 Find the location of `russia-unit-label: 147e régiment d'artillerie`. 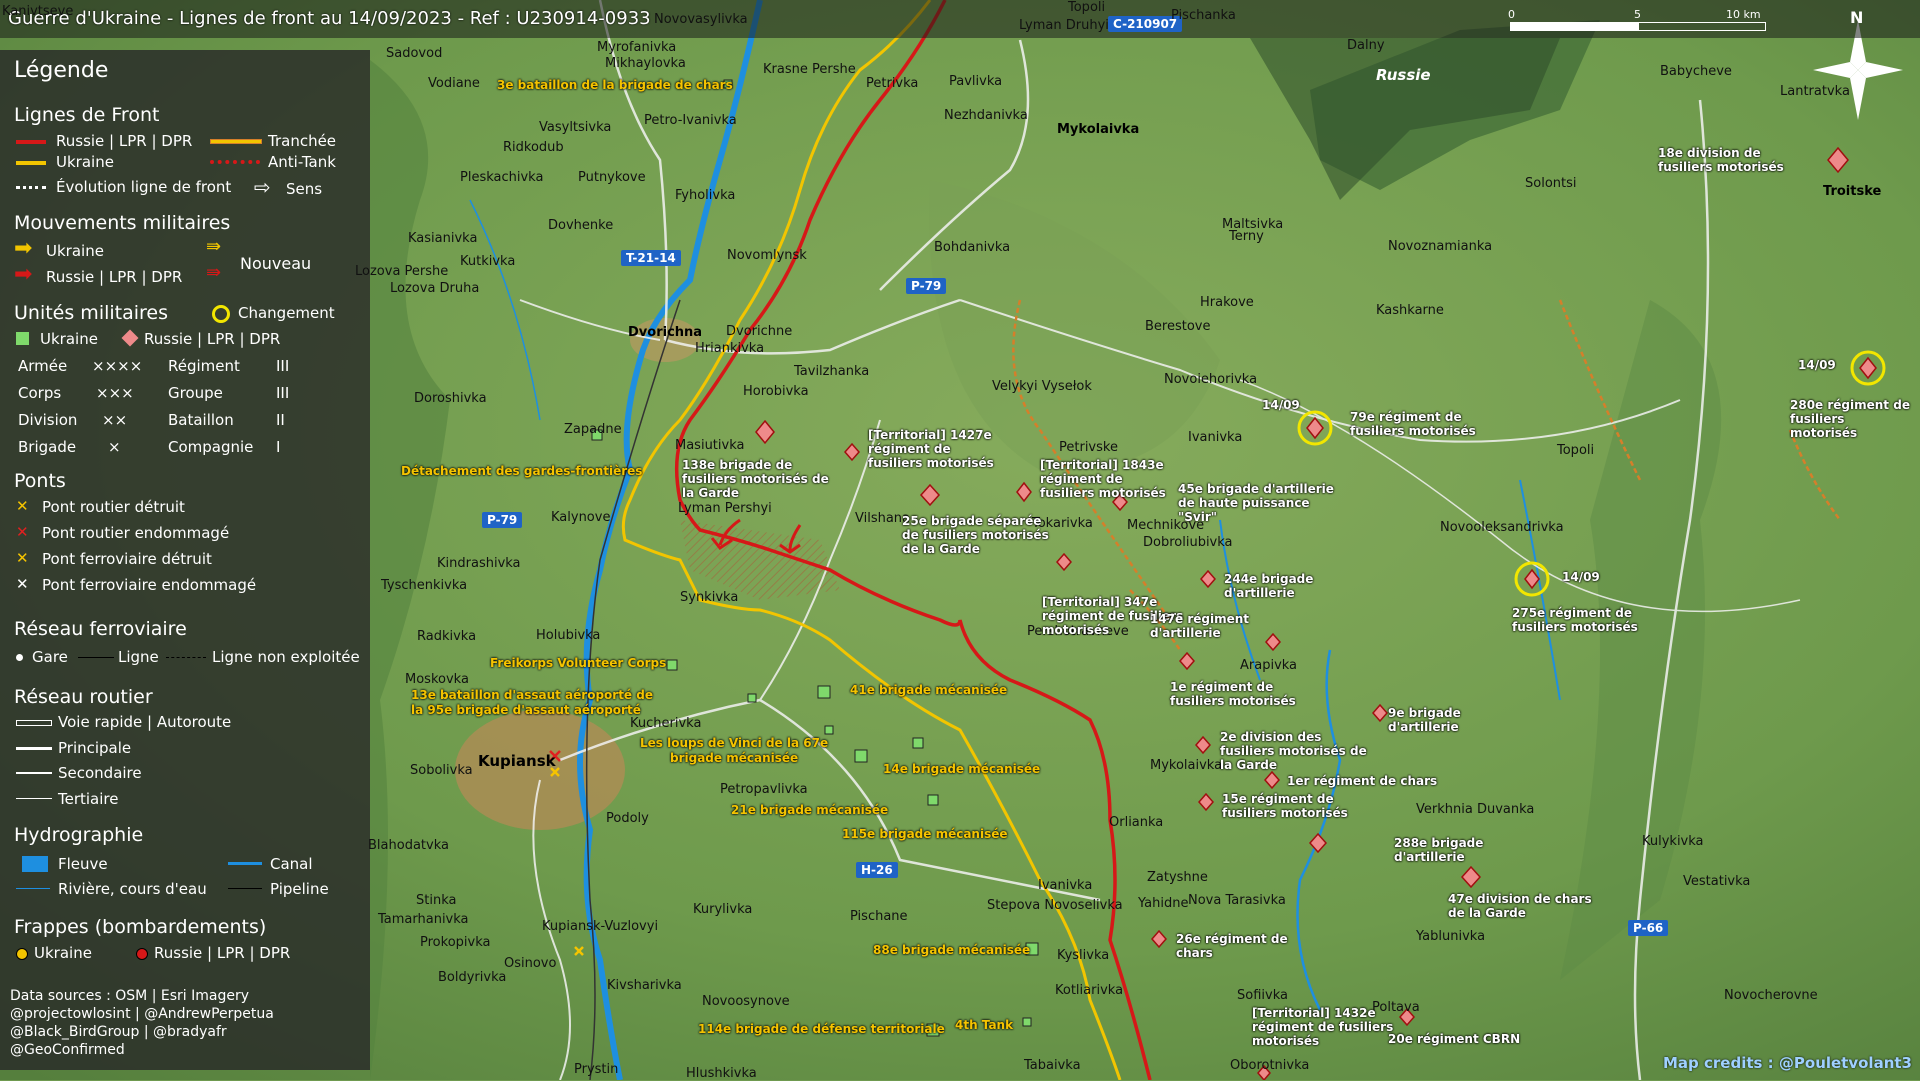

russia-unit-label: 147e régiment d'artillerie is located at coordinates (1210, 626).